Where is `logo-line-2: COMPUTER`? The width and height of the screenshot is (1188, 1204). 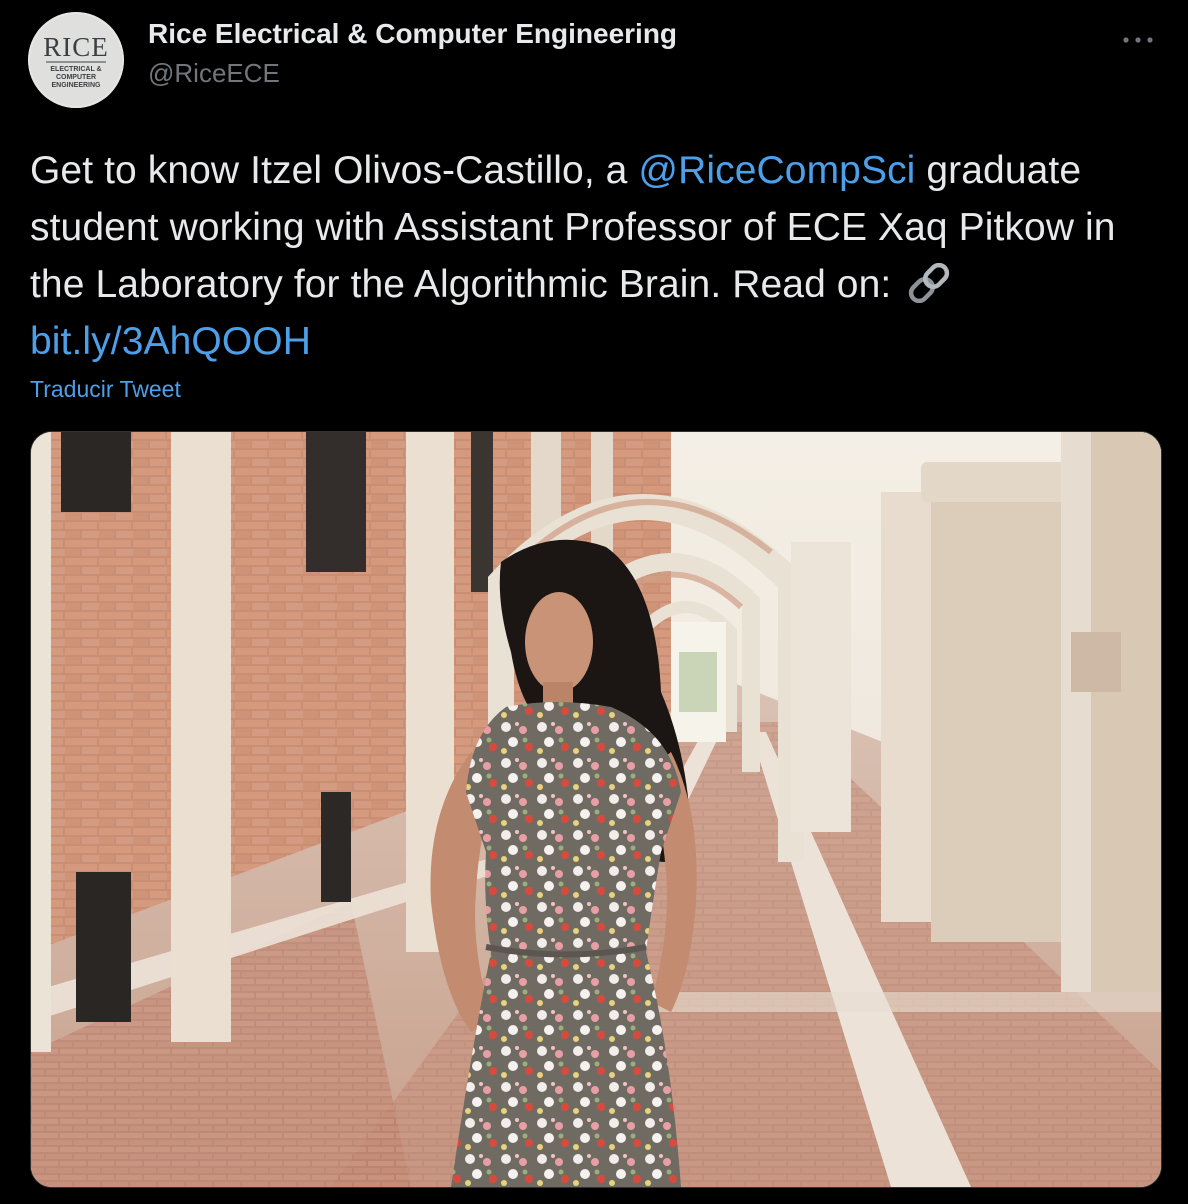 logo-line-2: COMPUTER is located at coordinates (76, 77).